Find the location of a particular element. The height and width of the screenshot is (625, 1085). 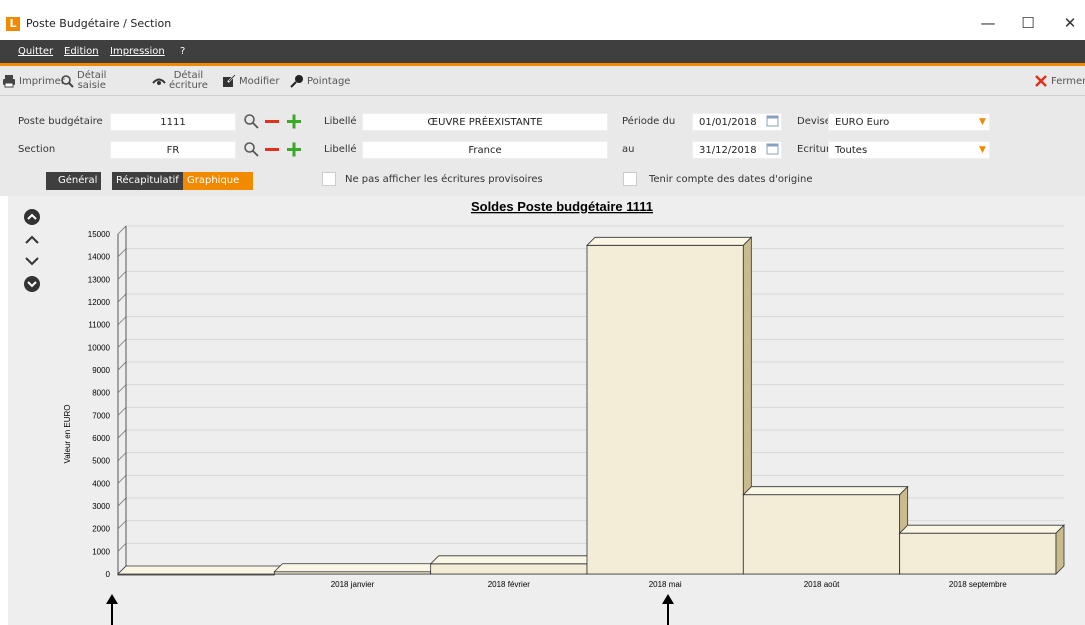

libelle-section-label: Libellé is located at coordinates (340, 149).